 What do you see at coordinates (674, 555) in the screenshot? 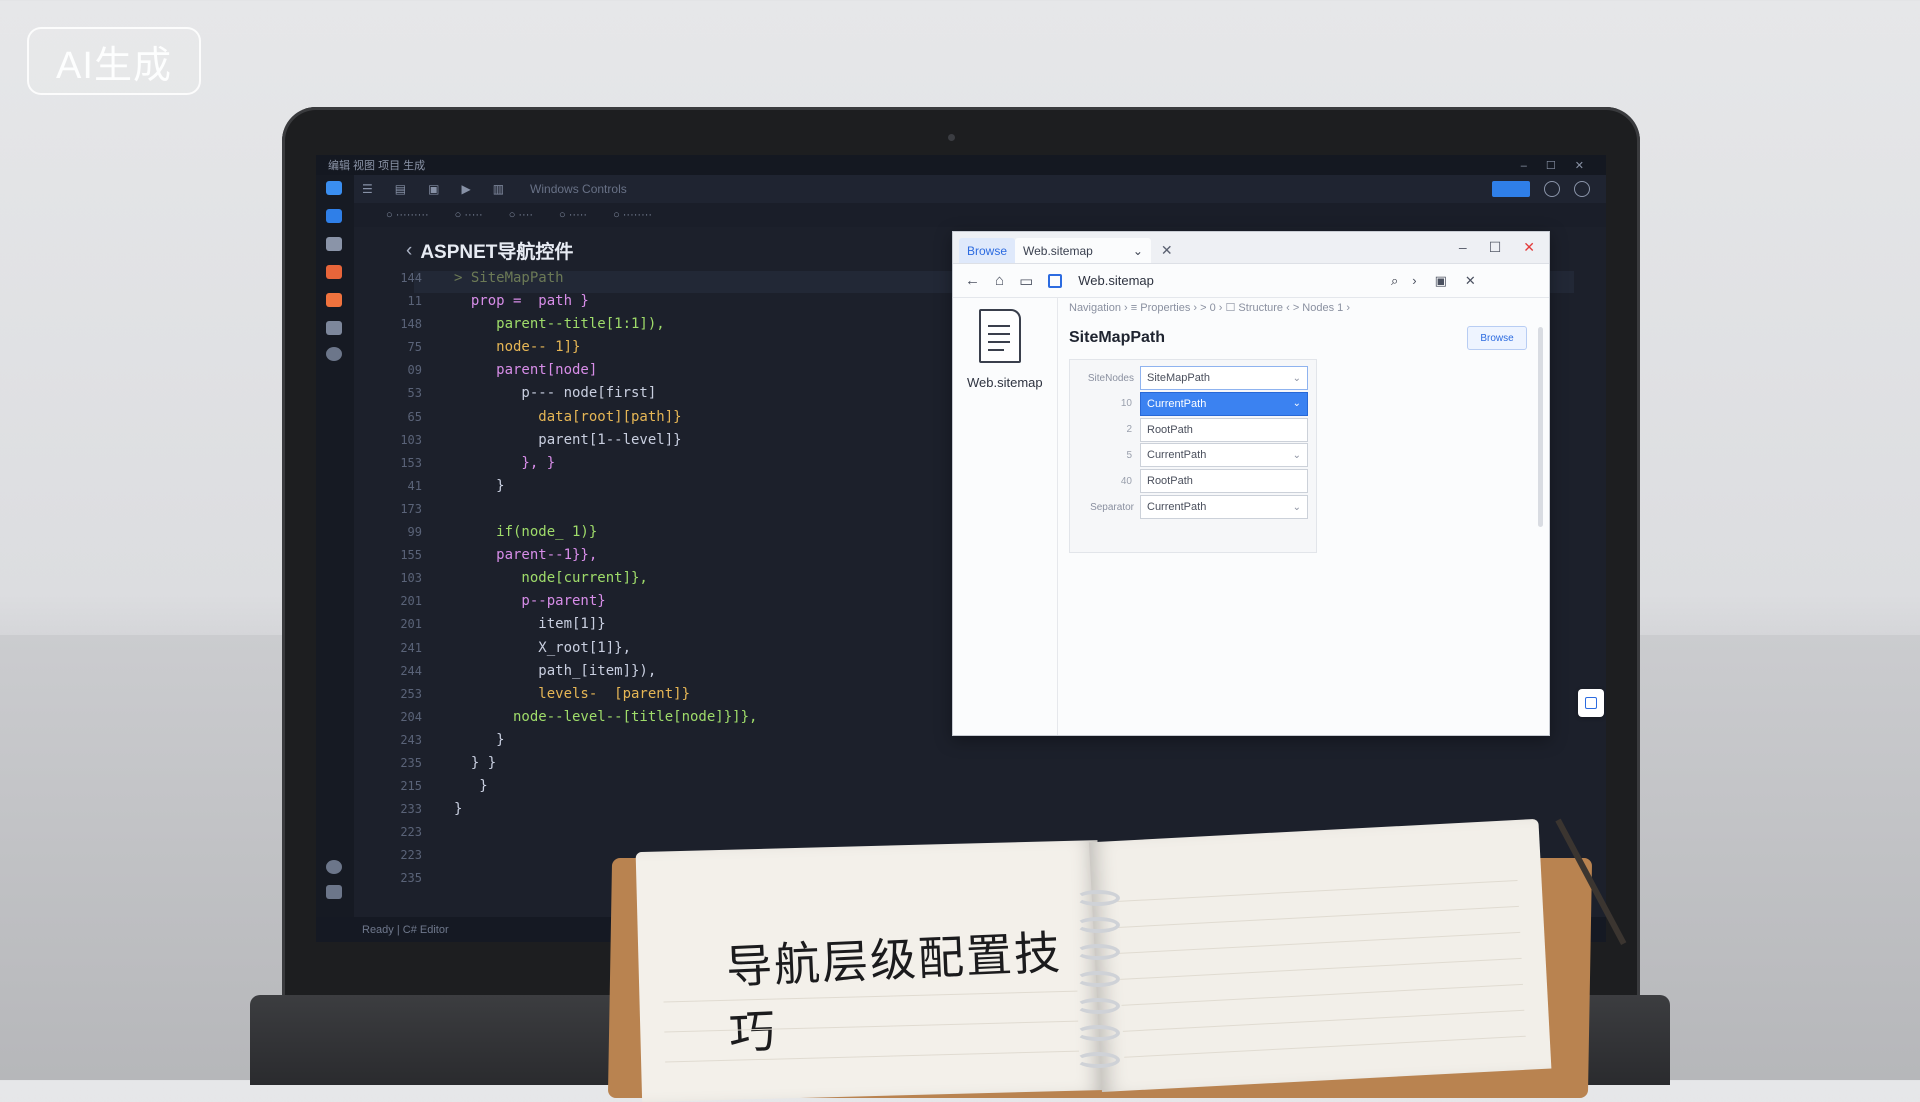
I see `code-line: parent--1}},` at bounding box center [674, 555].